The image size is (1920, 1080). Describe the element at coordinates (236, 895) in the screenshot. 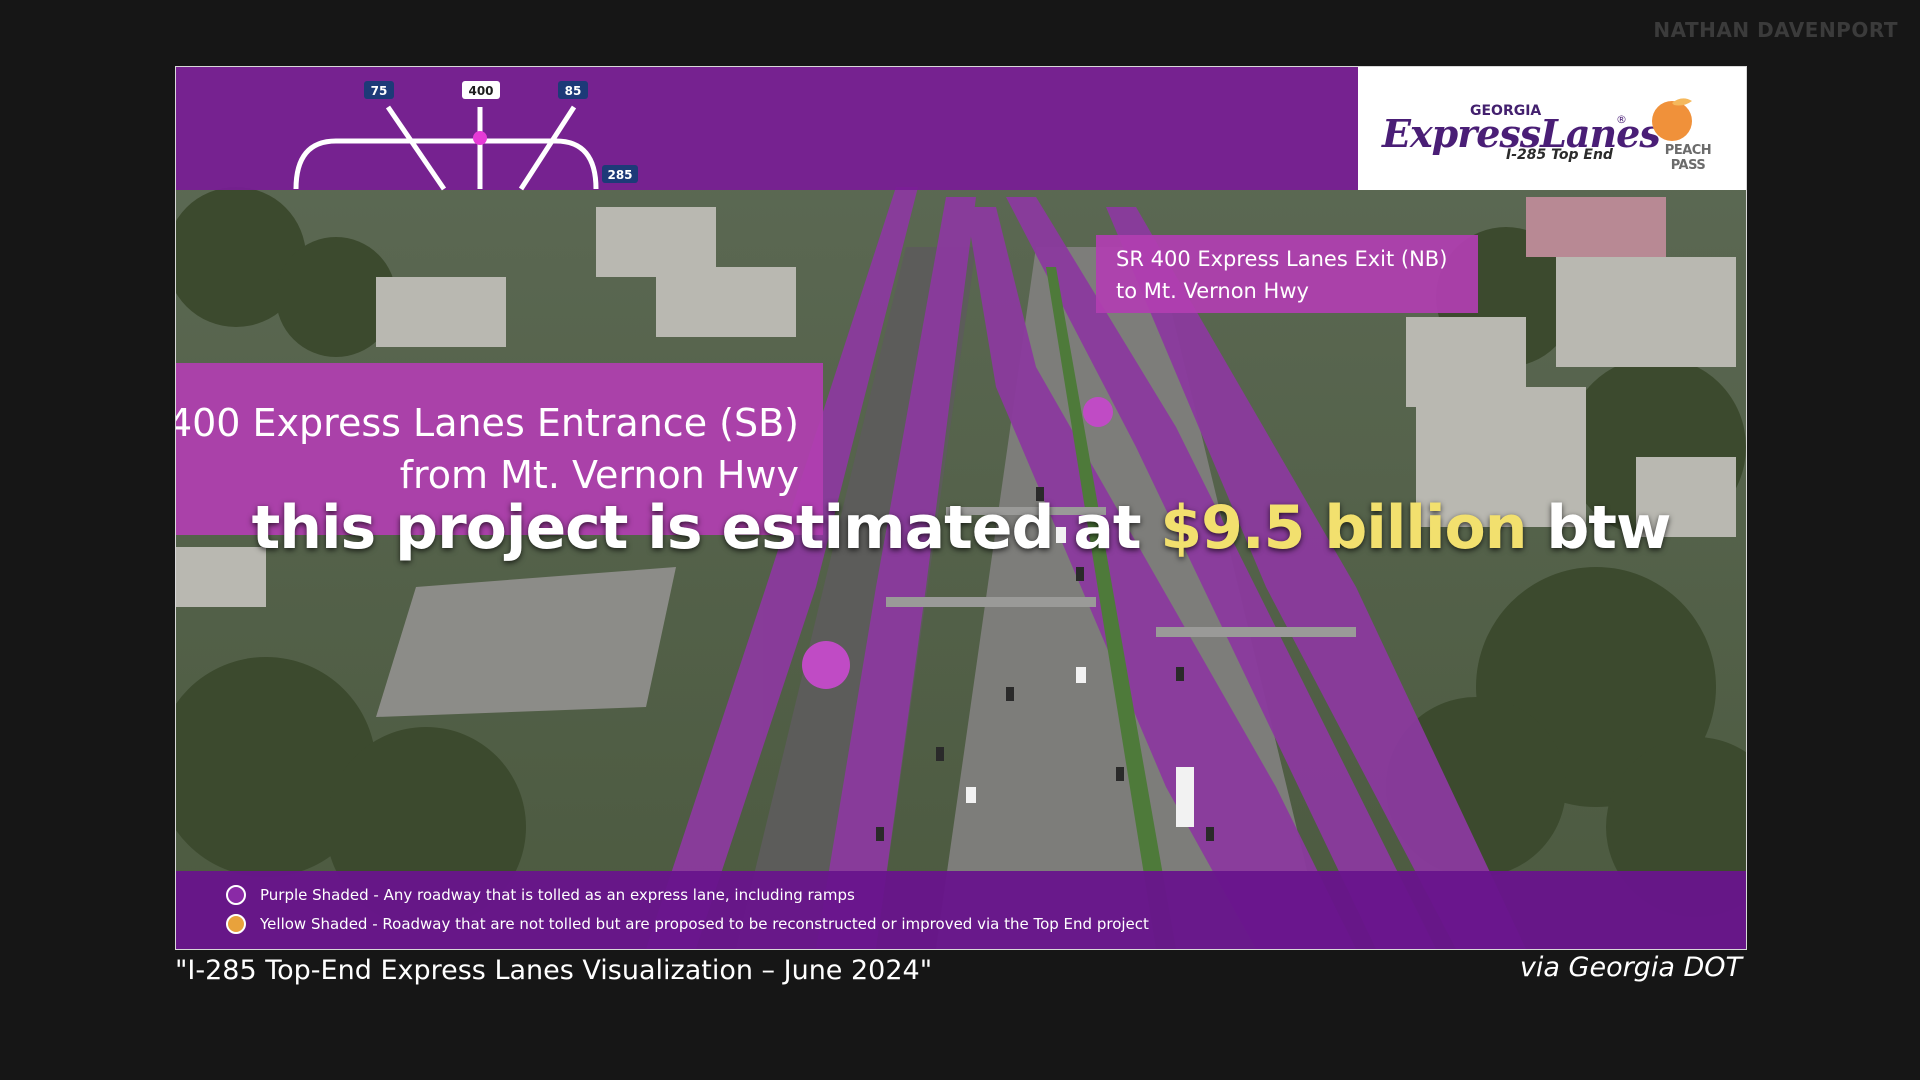

I see `purple-swatch-icon` at that location.